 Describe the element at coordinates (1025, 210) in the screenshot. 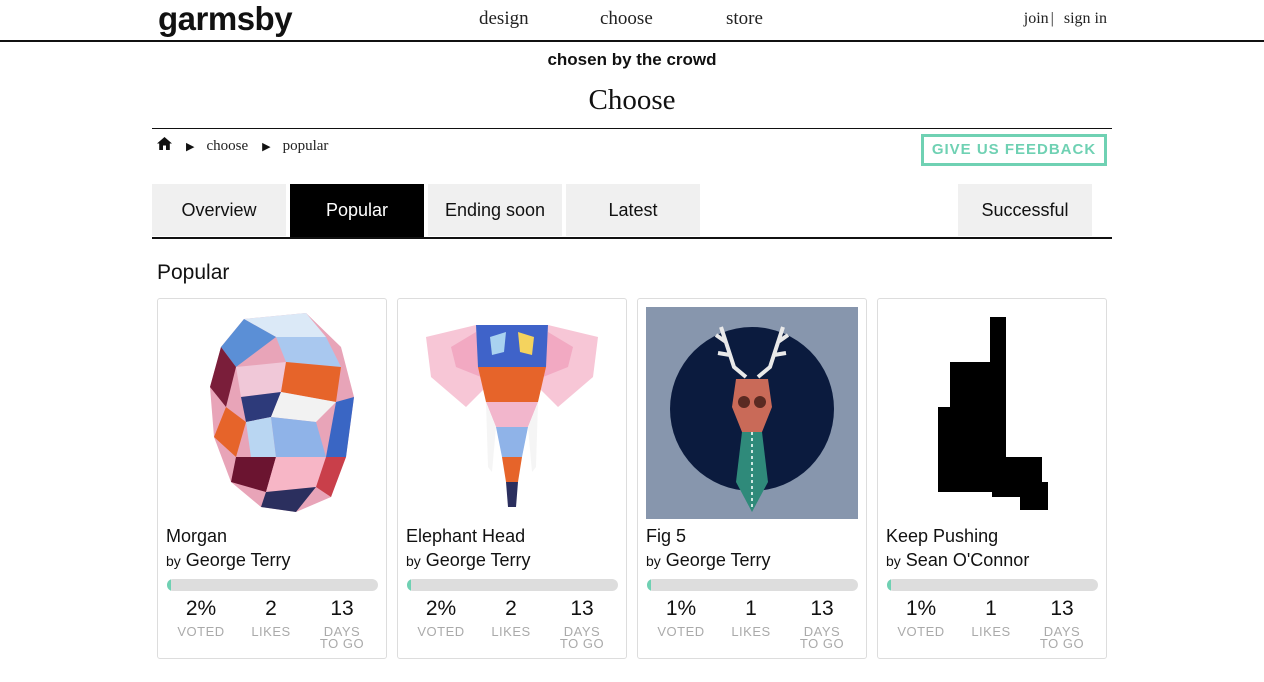

I see `tab-successful: Successful` at that location.